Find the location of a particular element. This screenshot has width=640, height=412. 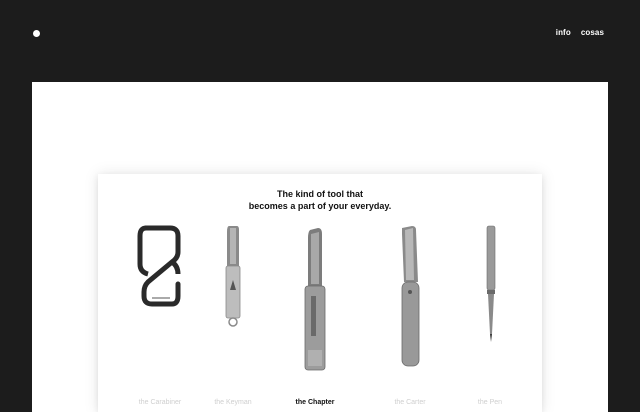

product-label-pen: the Pen is located at coordinates (490, 402).